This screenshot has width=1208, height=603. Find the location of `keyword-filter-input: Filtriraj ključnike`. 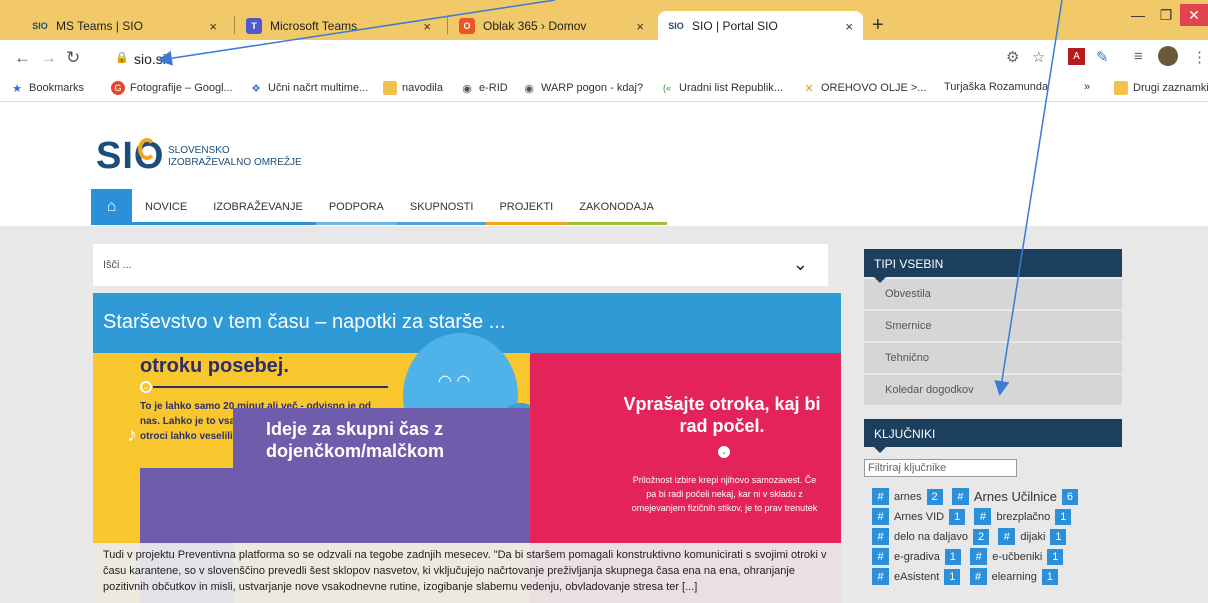

keyword-filter-input: Filtriraj ključnike is located at coordinates (940, 468).